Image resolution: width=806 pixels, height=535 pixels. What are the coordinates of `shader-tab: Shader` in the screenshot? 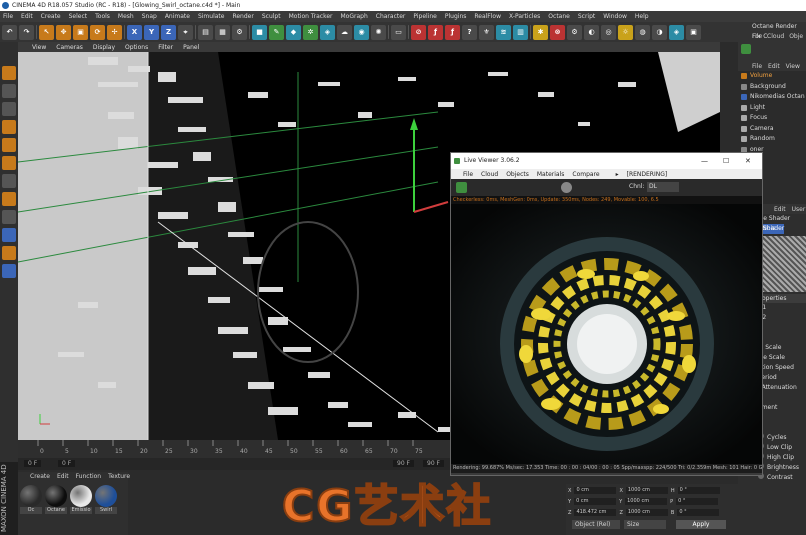 It's located at (772, 229).